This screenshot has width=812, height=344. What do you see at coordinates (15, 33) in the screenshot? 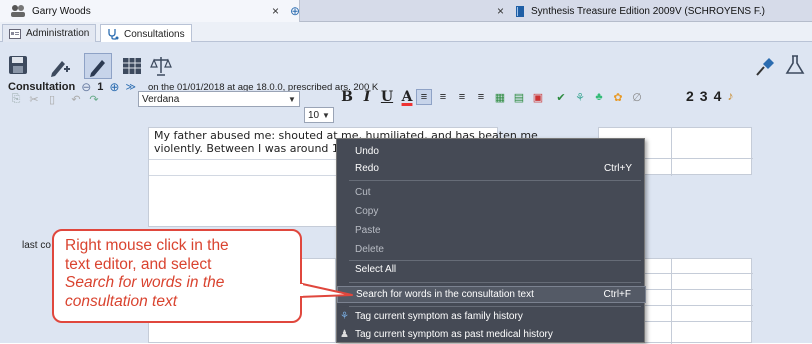
I see `id-card-icon` at bounding box center [15, 33].